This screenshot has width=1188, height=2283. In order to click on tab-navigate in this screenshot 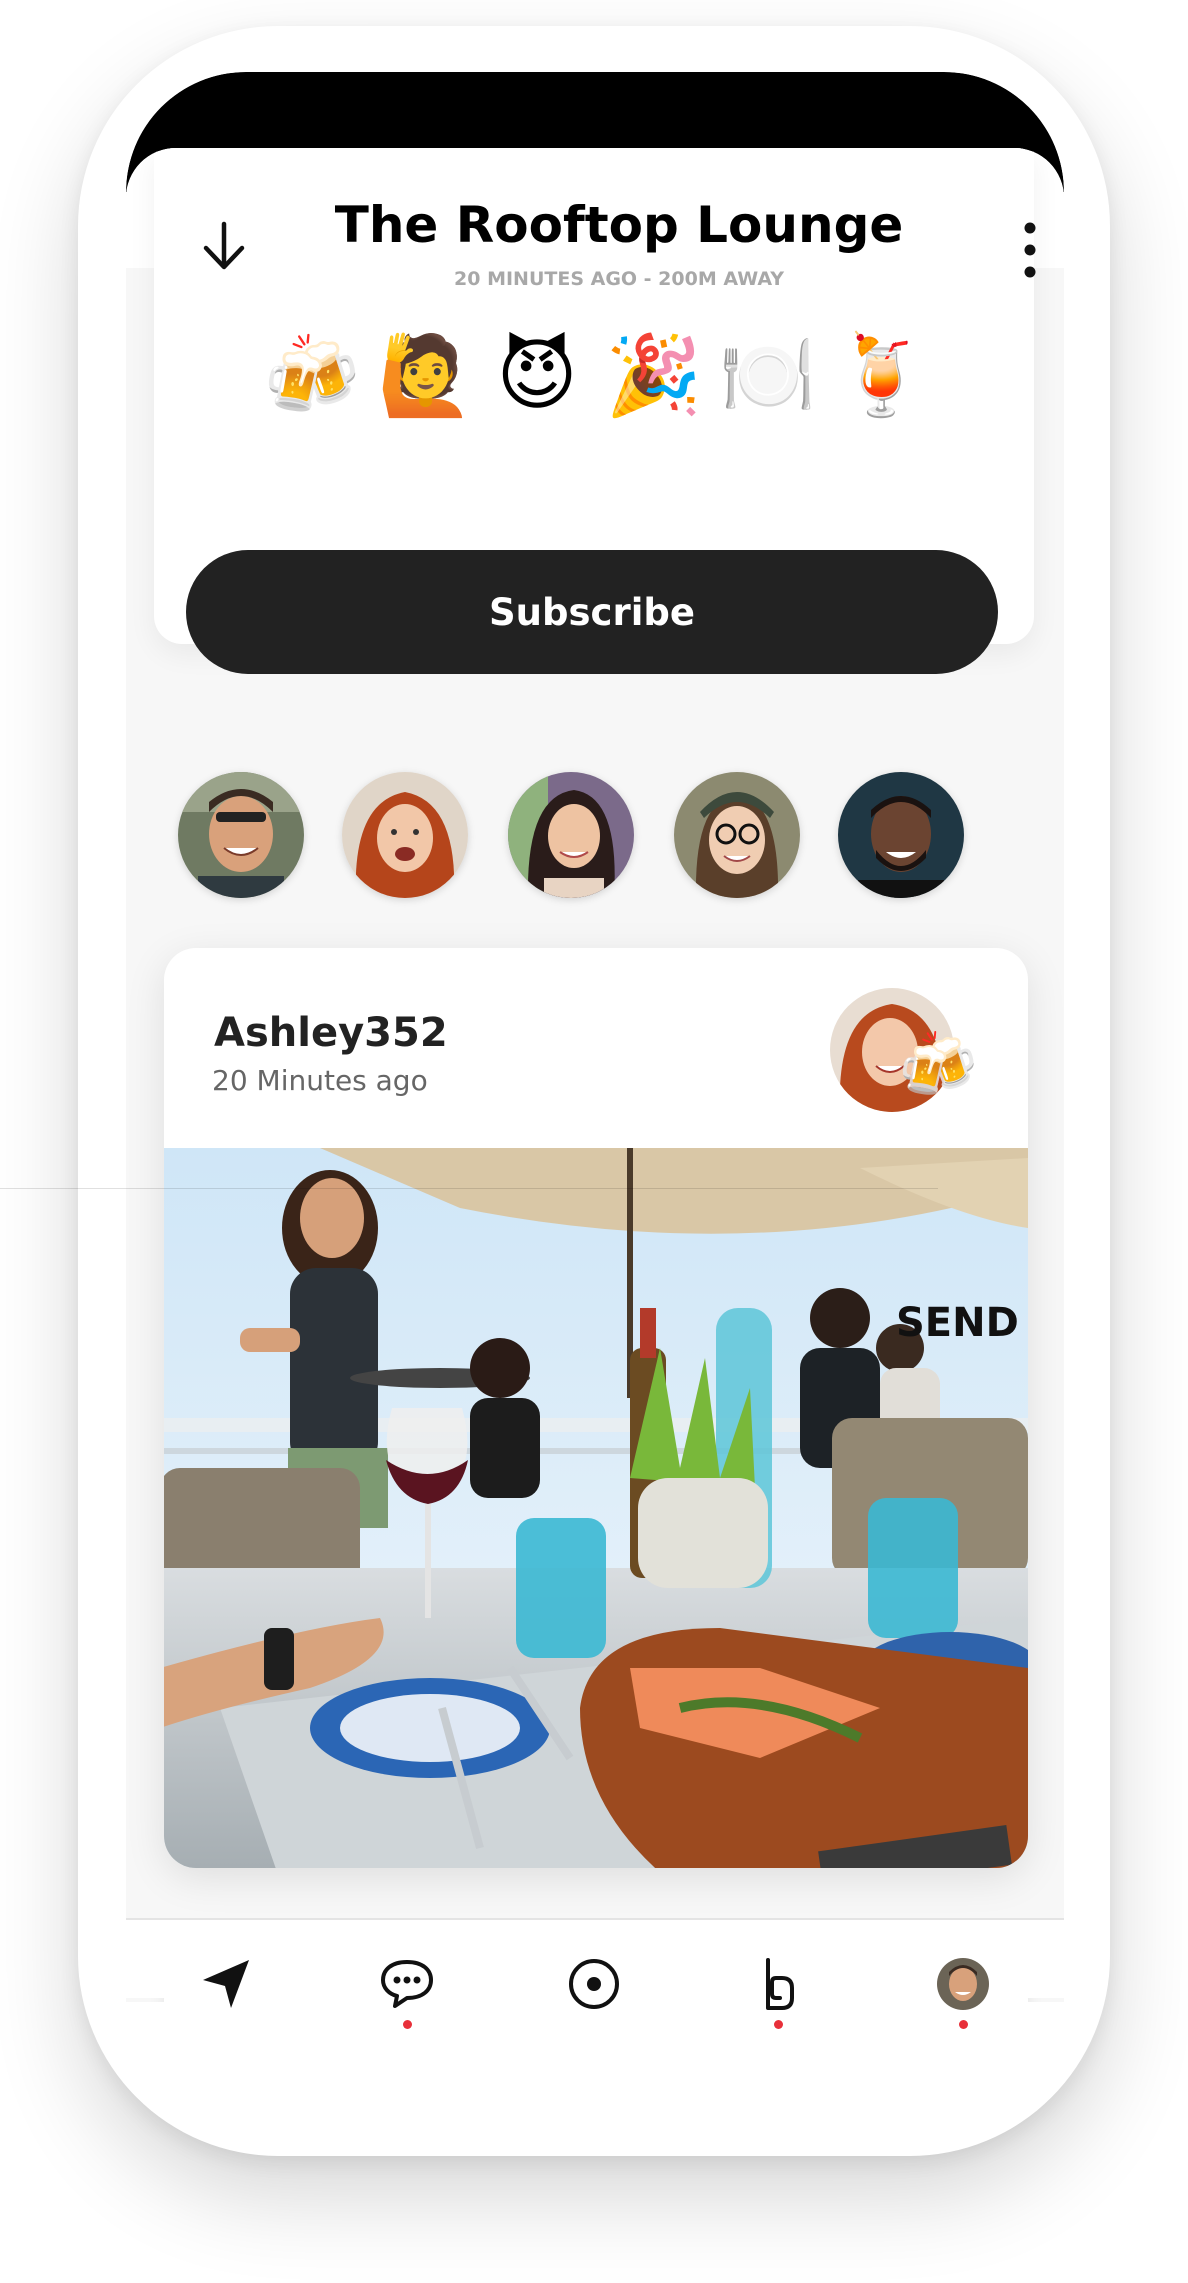, I will do `click(227, 1989)`.